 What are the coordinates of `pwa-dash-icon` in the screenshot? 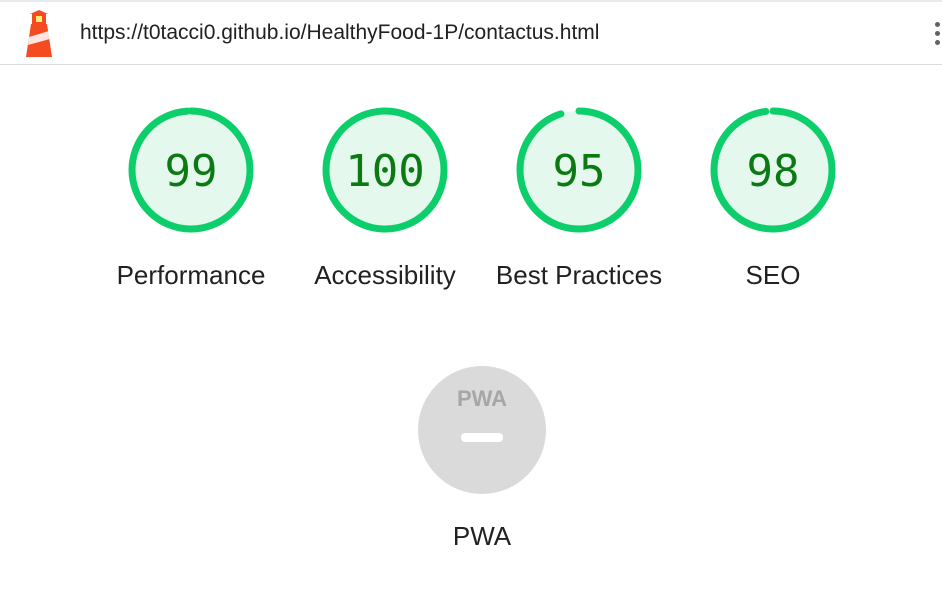 It's located at (482, 437).